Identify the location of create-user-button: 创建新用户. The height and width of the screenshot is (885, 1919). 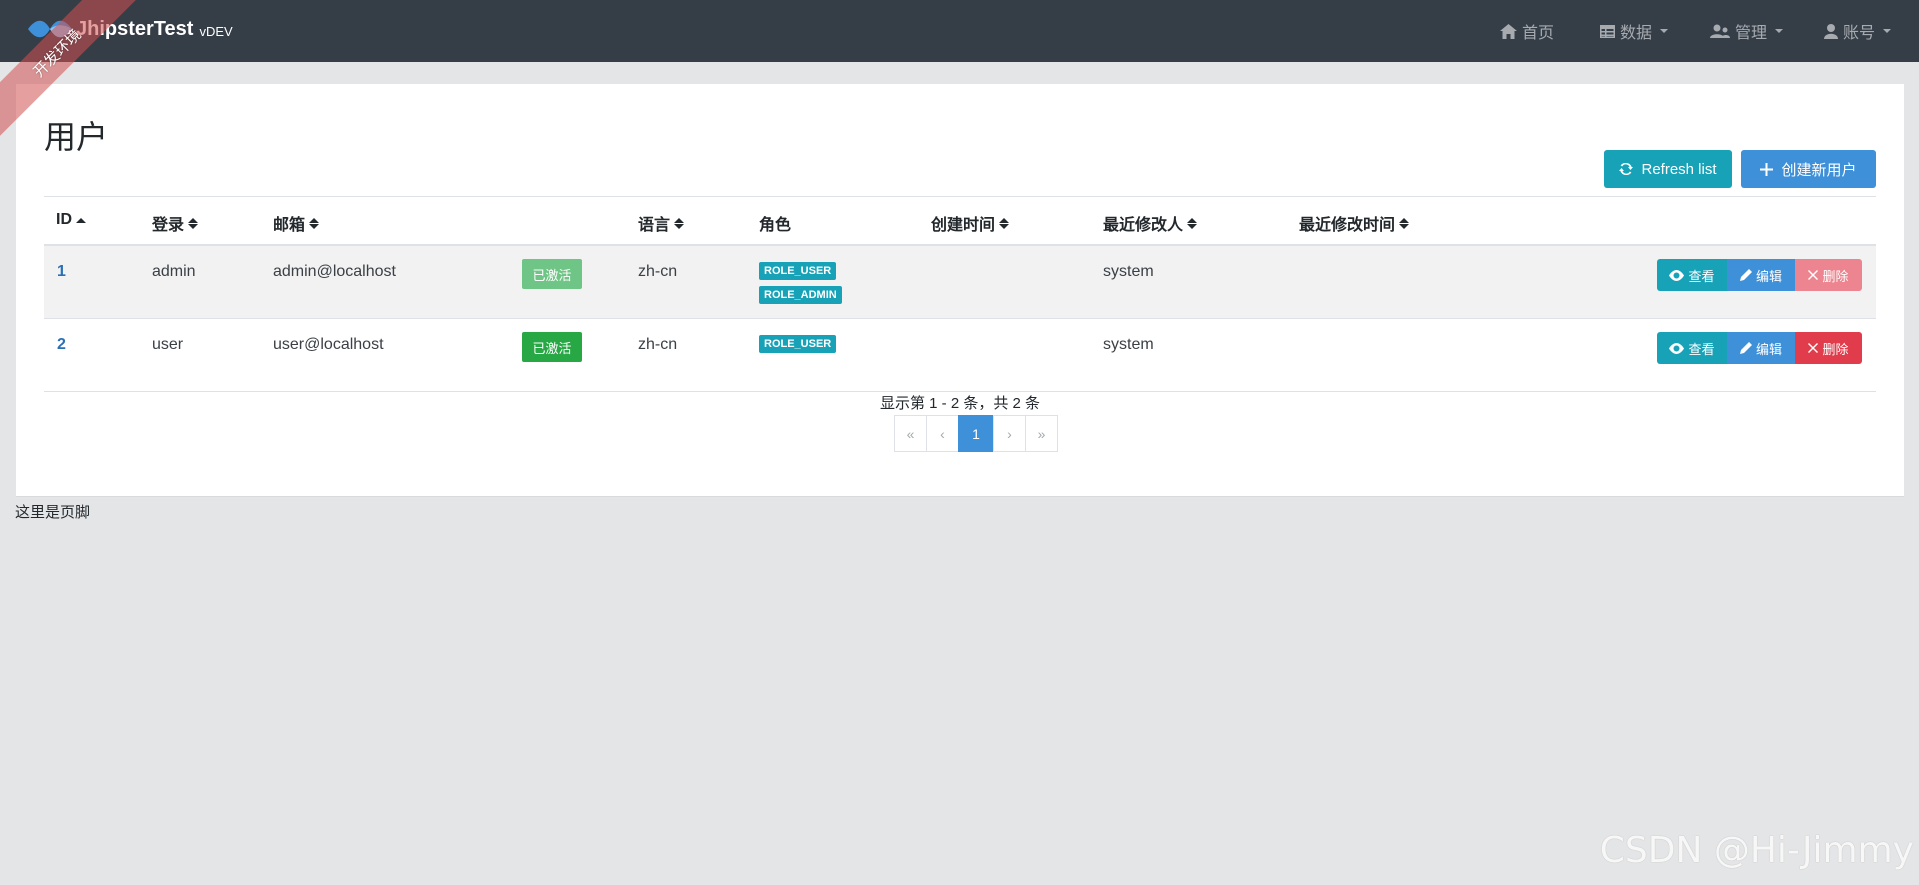
(1808, 169).